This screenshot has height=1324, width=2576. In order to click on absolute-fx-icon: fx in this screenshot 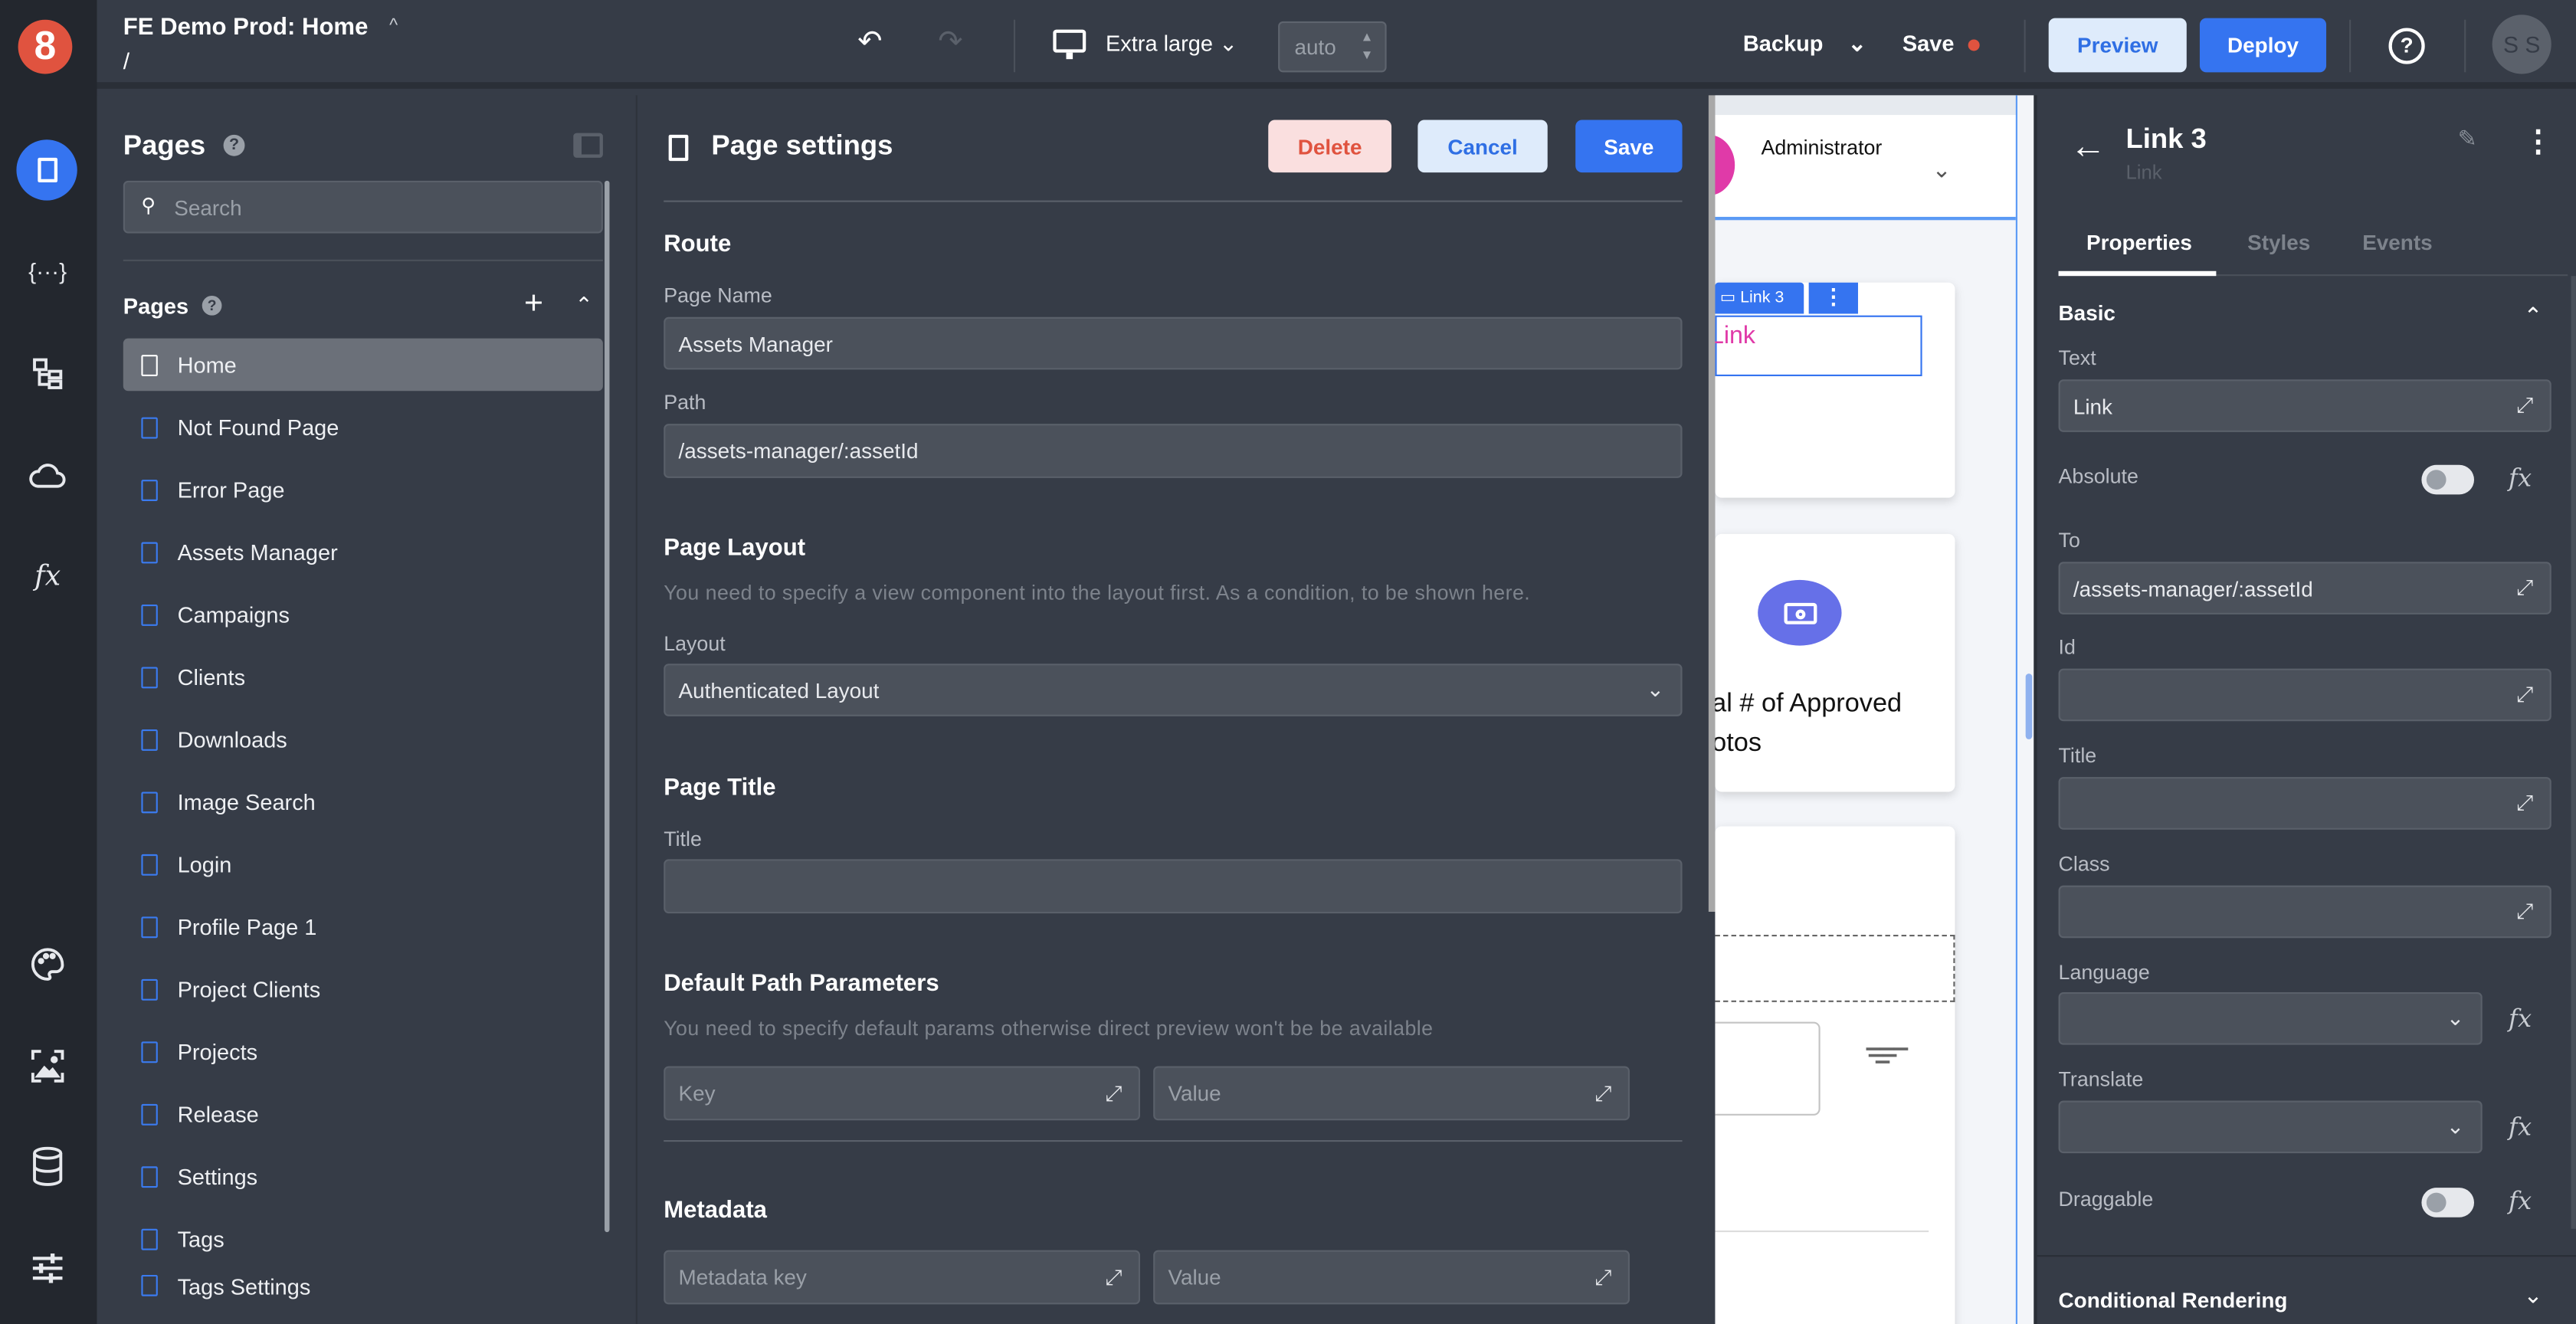, I will do `click(2521, 478)`.